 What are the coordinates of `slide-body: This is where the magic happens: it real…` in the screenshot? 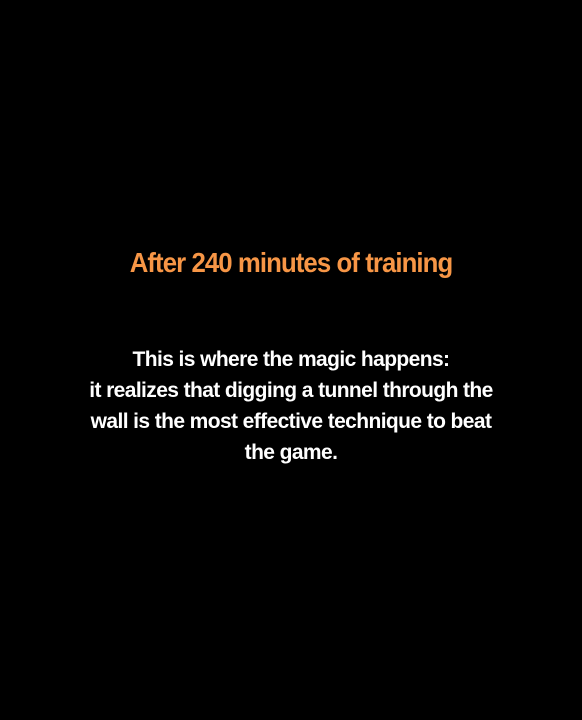 It's located at (291, 406).